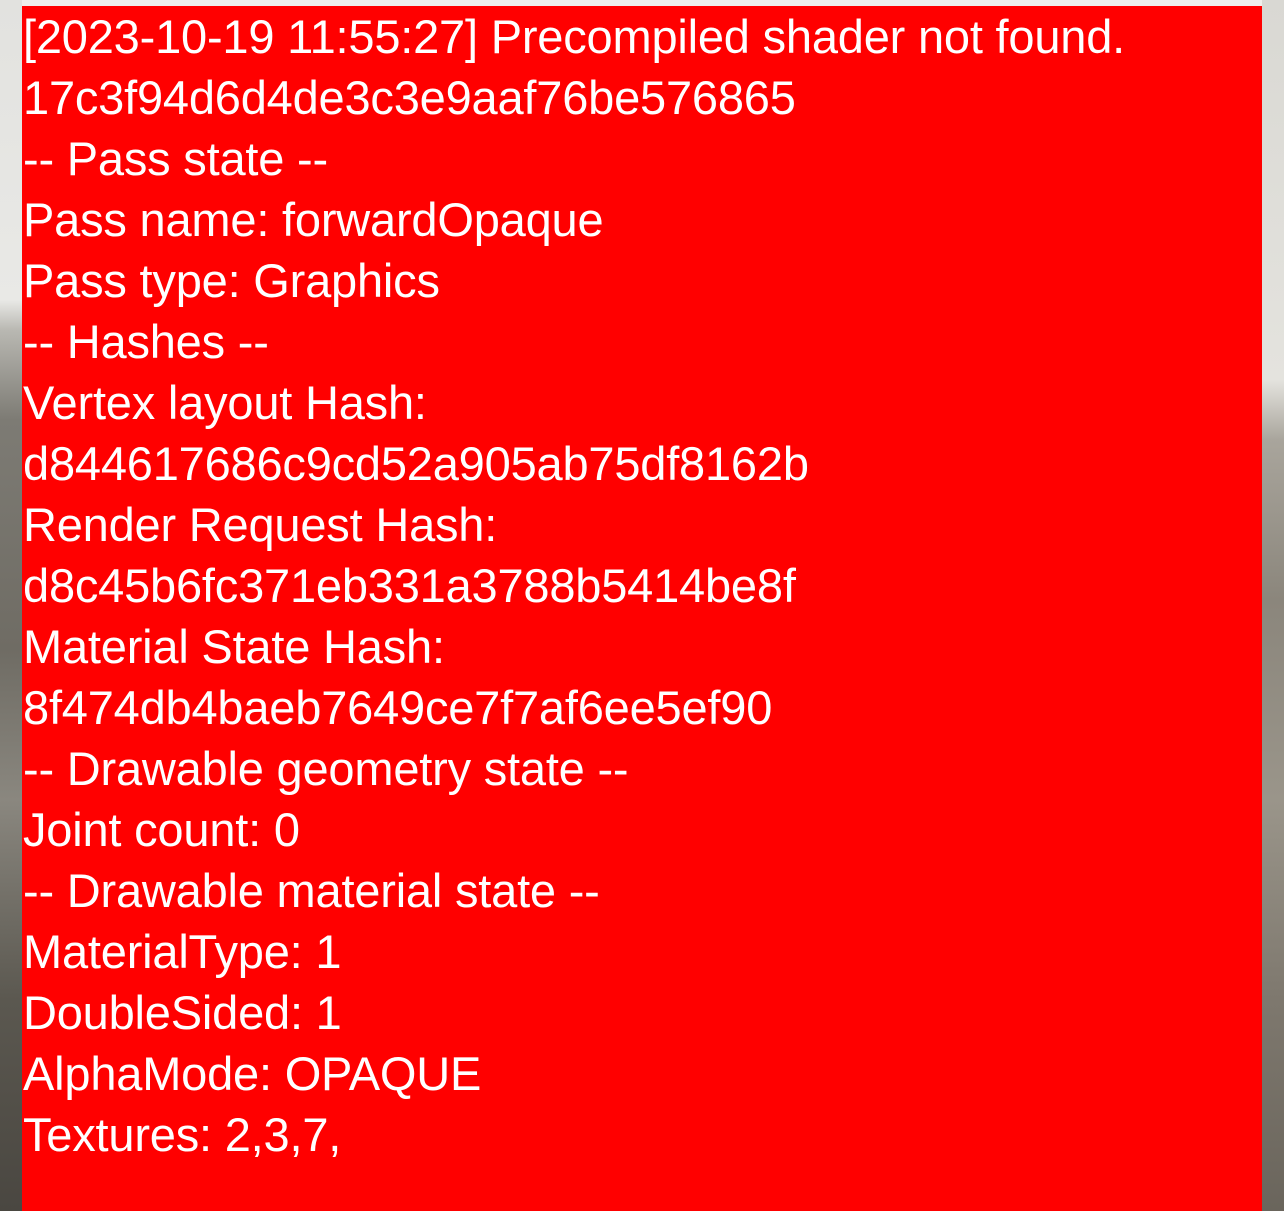  Describe the element at coordinates (409, 97) in the screenshot. I see `log-line-shader-hash: 17c3f94d6d4de3c3e9aaf76be576865` at that location.